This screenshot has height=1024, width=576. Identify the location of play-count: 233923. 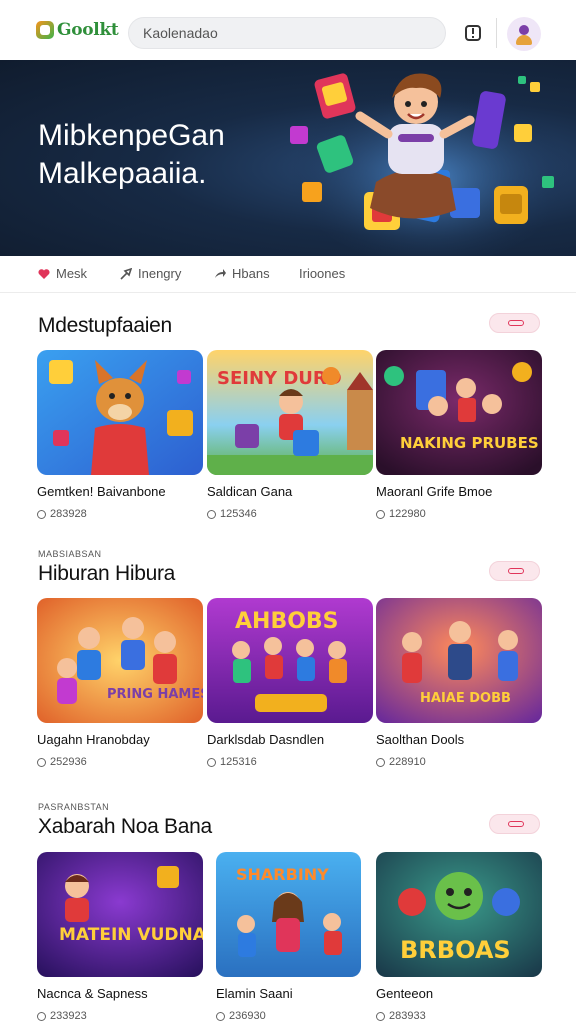
(62, 1016).